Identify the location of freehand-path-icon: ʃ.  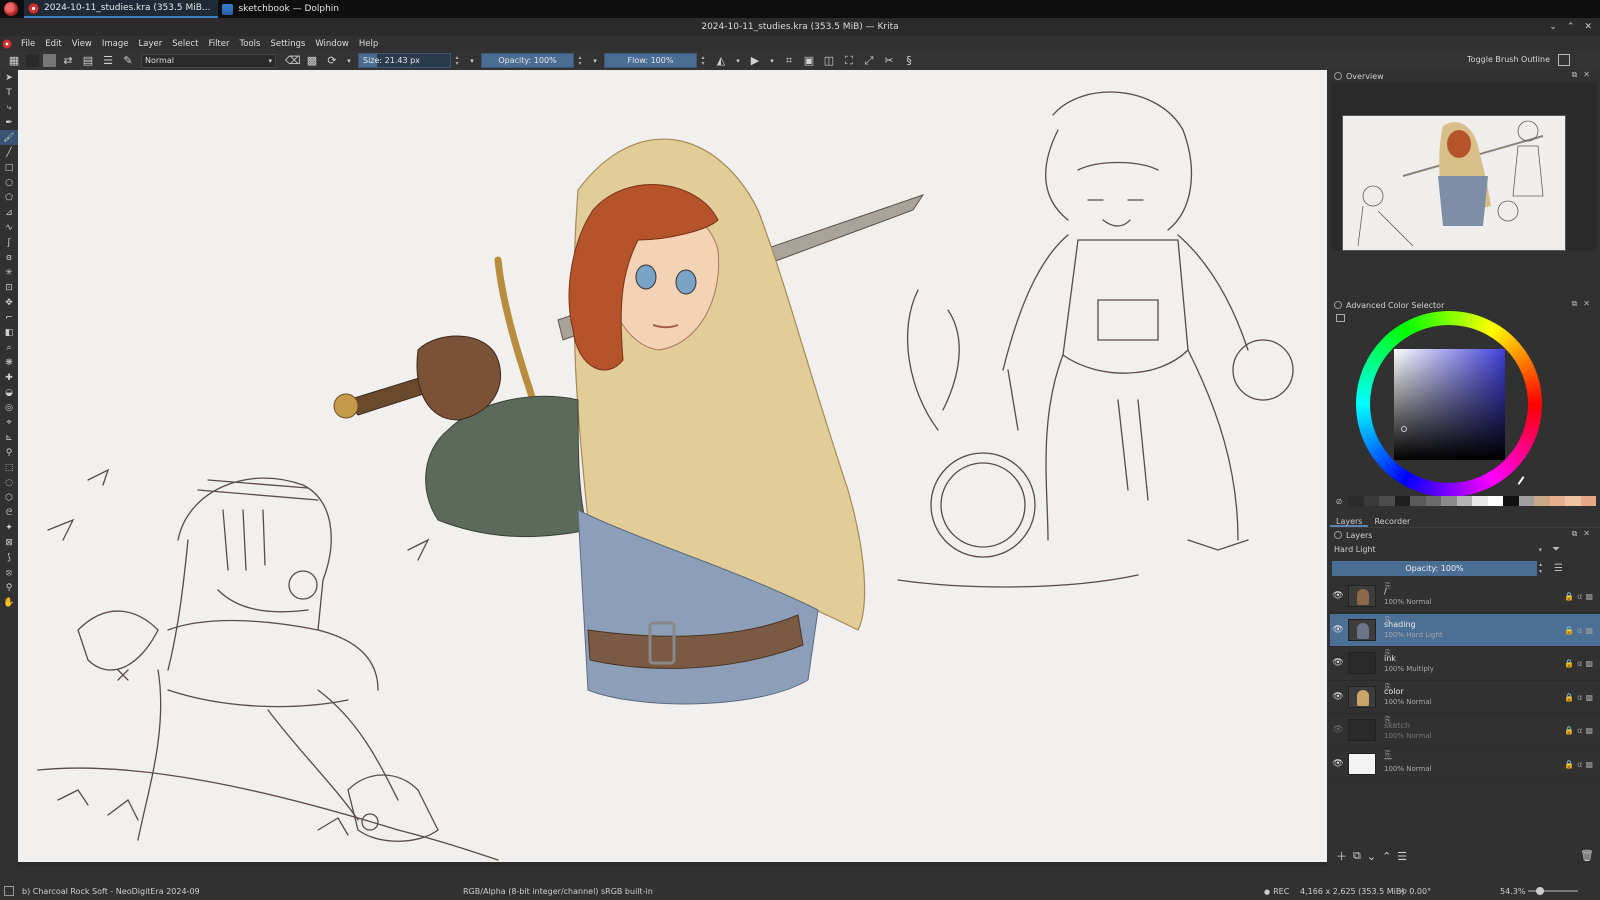
(9, 242).